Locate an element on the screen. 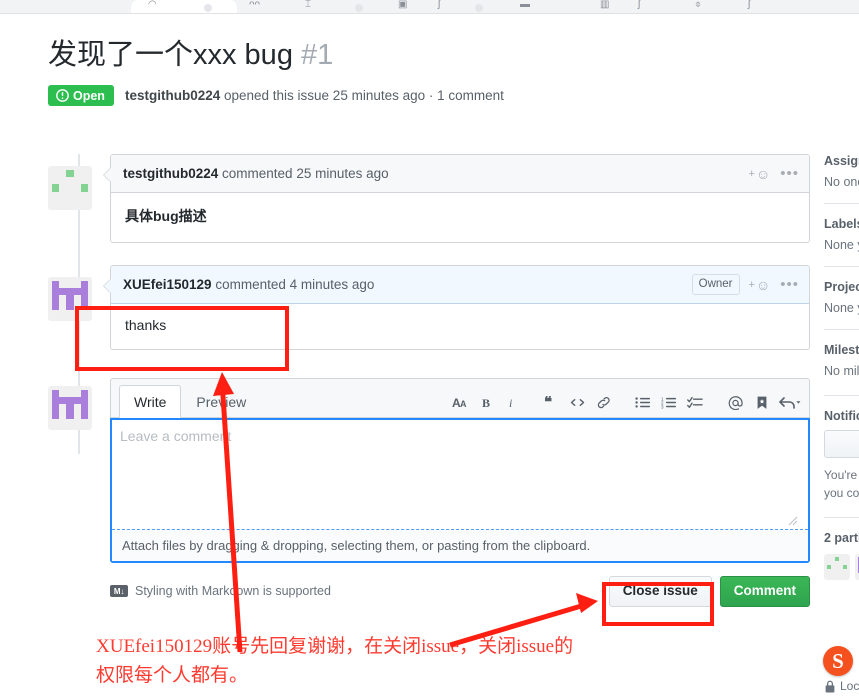  comment-submit-button: Comment is located at coordinates (764, 591).